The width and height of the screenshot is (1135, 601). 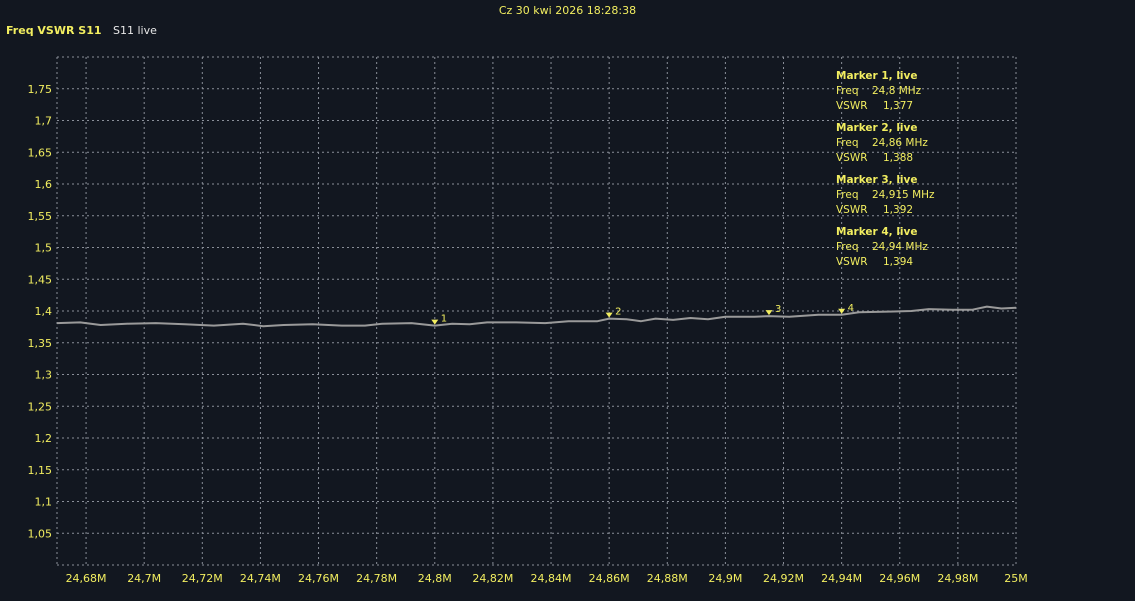 I want to click on x-tick-label: 24,68M, so click(x=86, y=578).